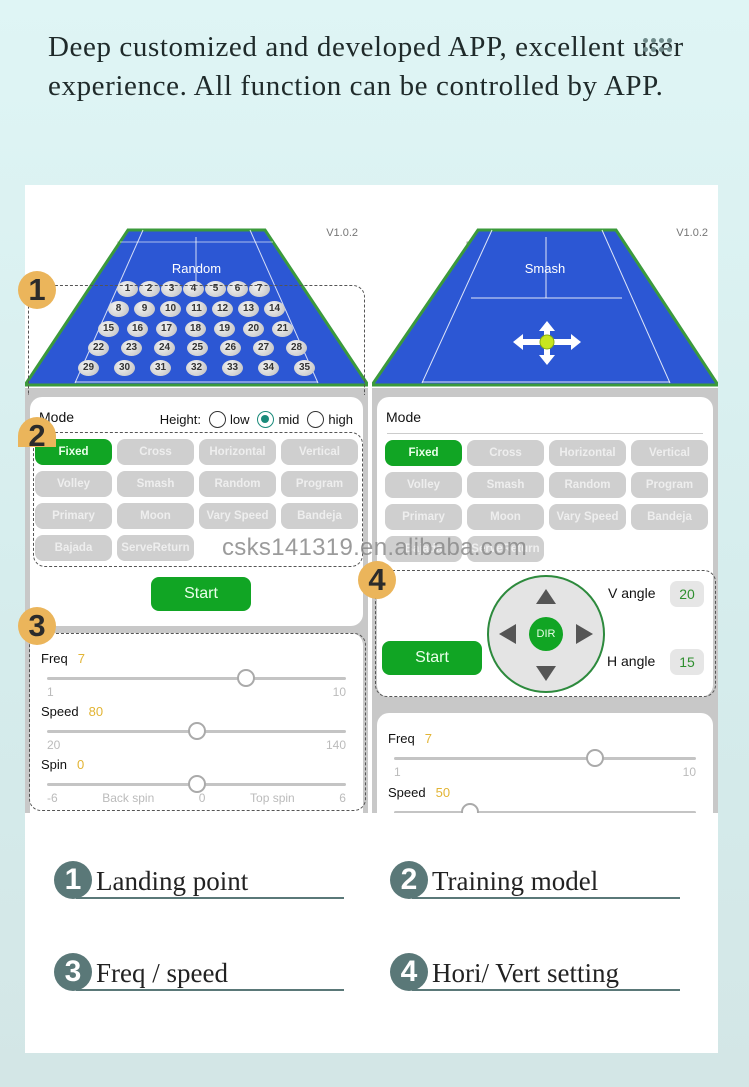  I want to click on legend-item-1: 1 Landing point, so click(199, 879).